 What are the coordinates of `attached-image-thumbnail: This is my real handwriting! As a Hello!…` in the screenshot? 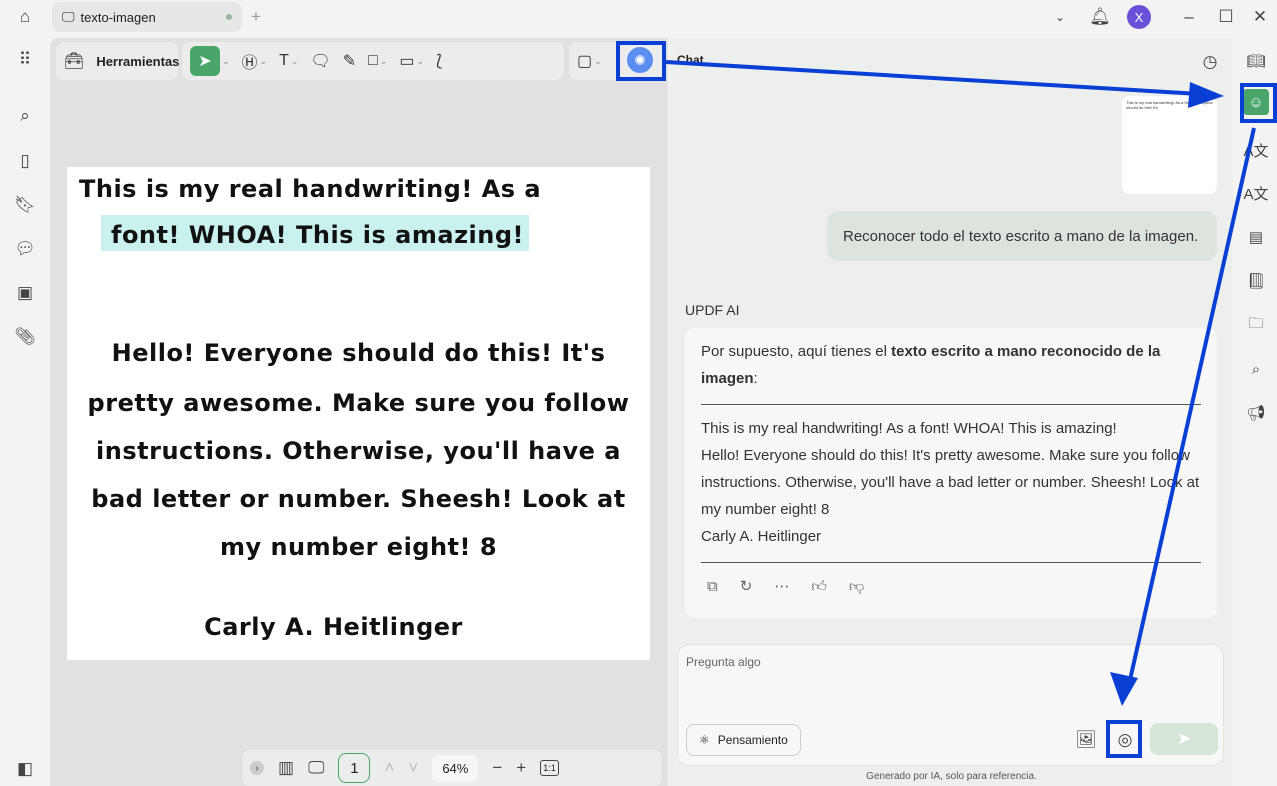 It's located at (1169, 145).